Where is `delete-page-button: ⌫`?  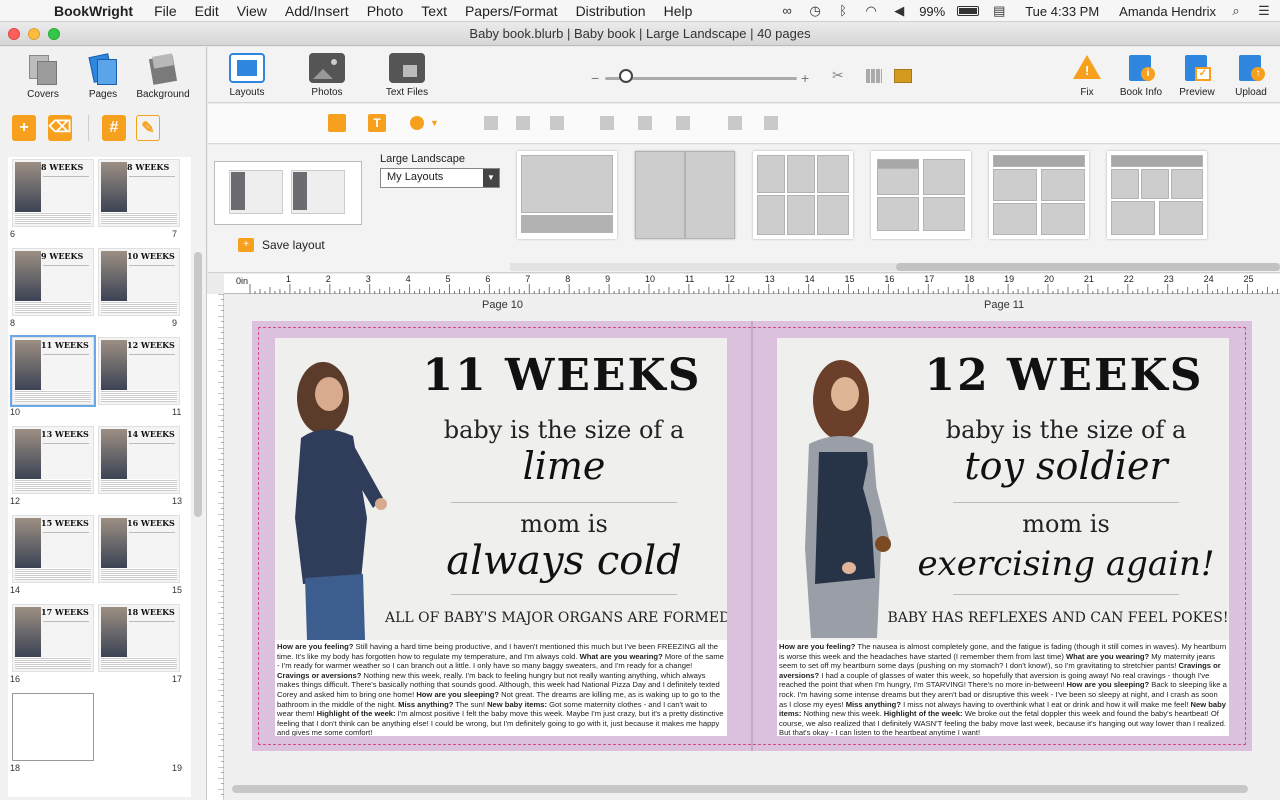 delete-page-button: ⌫ is located at coordinates (60, 128).